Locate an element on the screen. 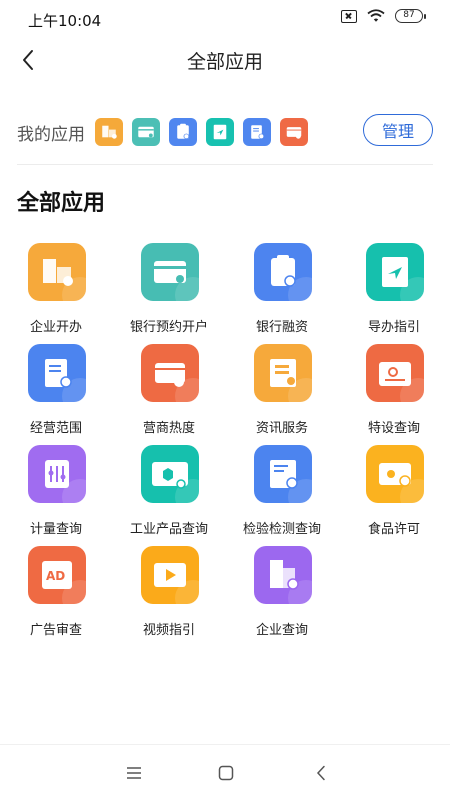 This screenshot has height=800, width=450. app-item: 企业查询 is located at coordinates (282, 594).